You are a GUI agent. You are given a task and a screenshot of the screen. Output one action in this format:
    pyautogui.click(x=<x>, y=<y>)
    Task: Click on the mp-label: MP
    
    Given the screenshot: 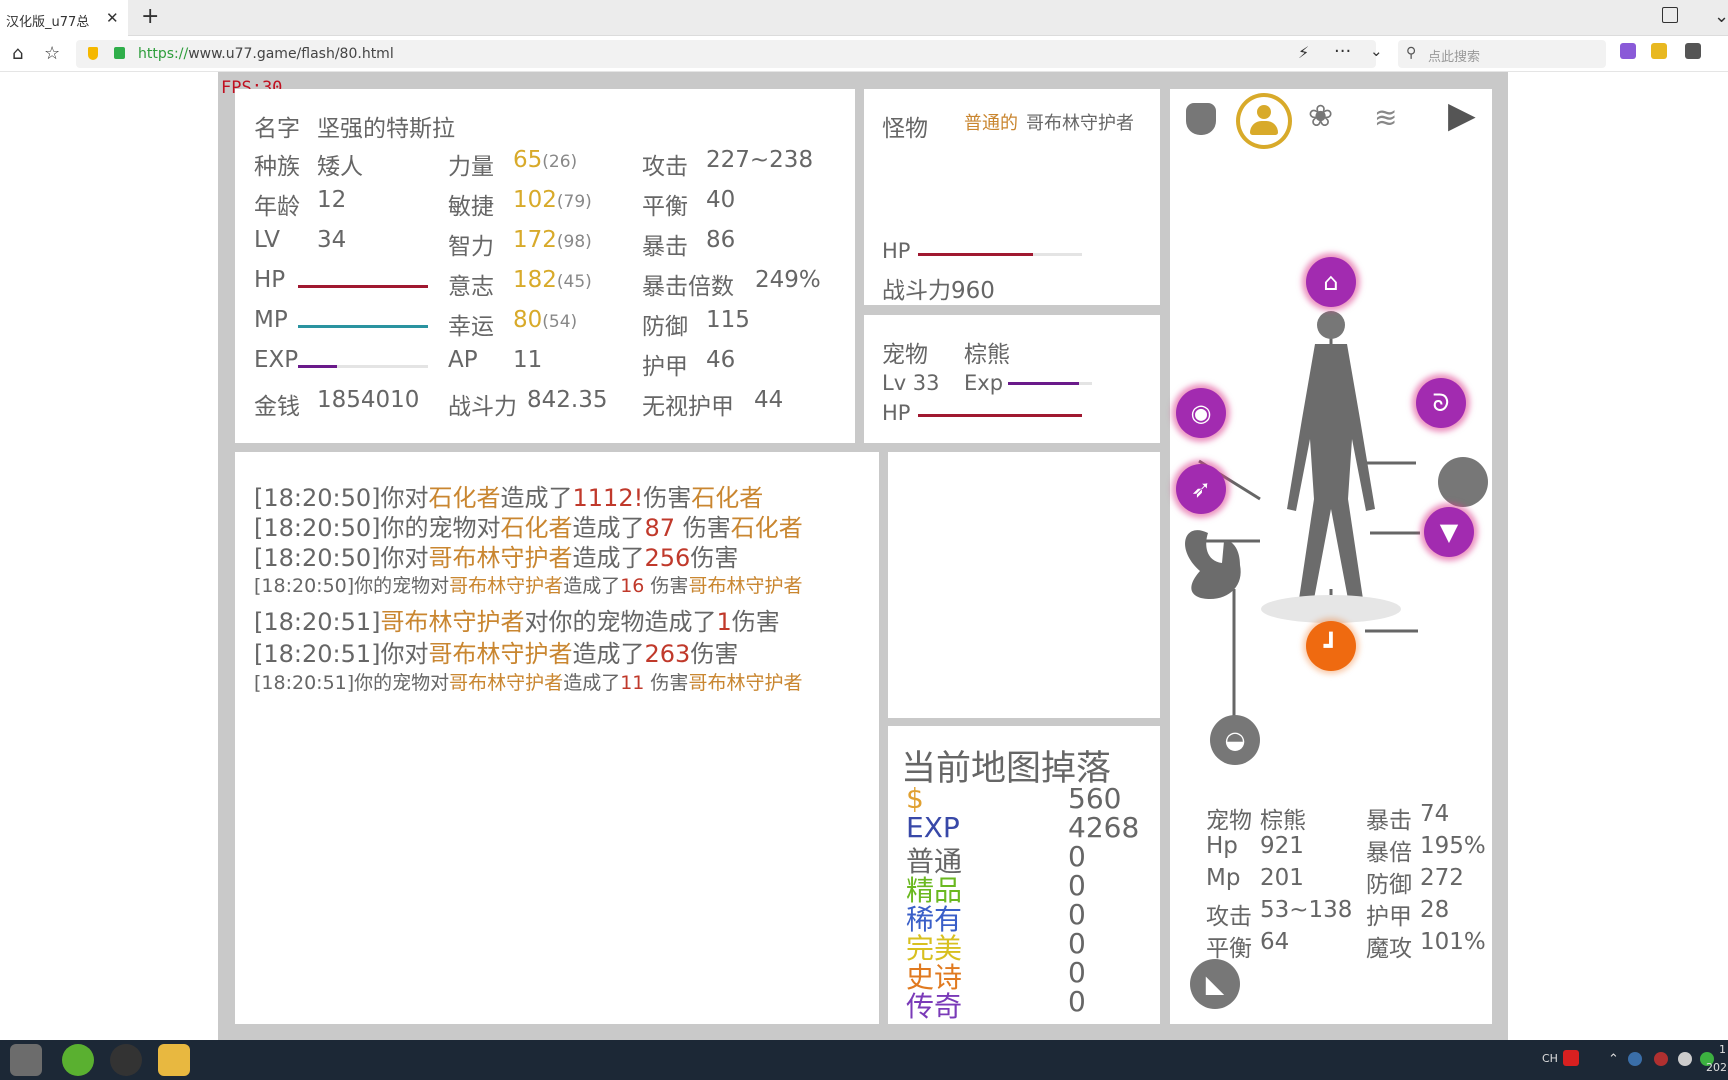 What is the action you would take?
    pyautogui.click(x=271, y=320)
    